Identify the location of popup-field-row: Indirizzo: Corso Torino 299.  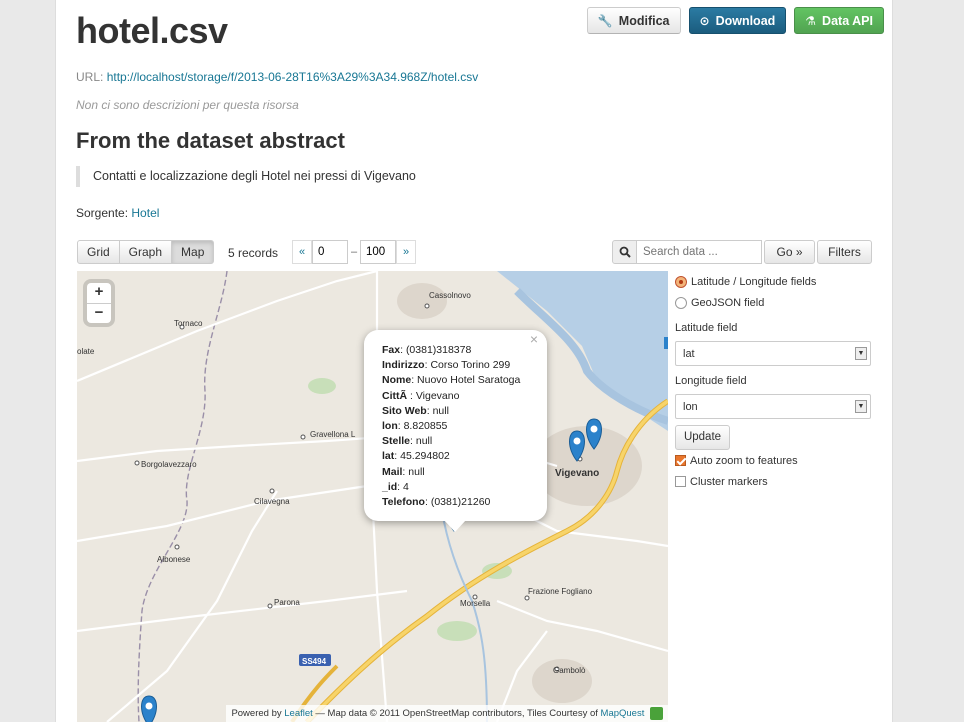
(446, 365).